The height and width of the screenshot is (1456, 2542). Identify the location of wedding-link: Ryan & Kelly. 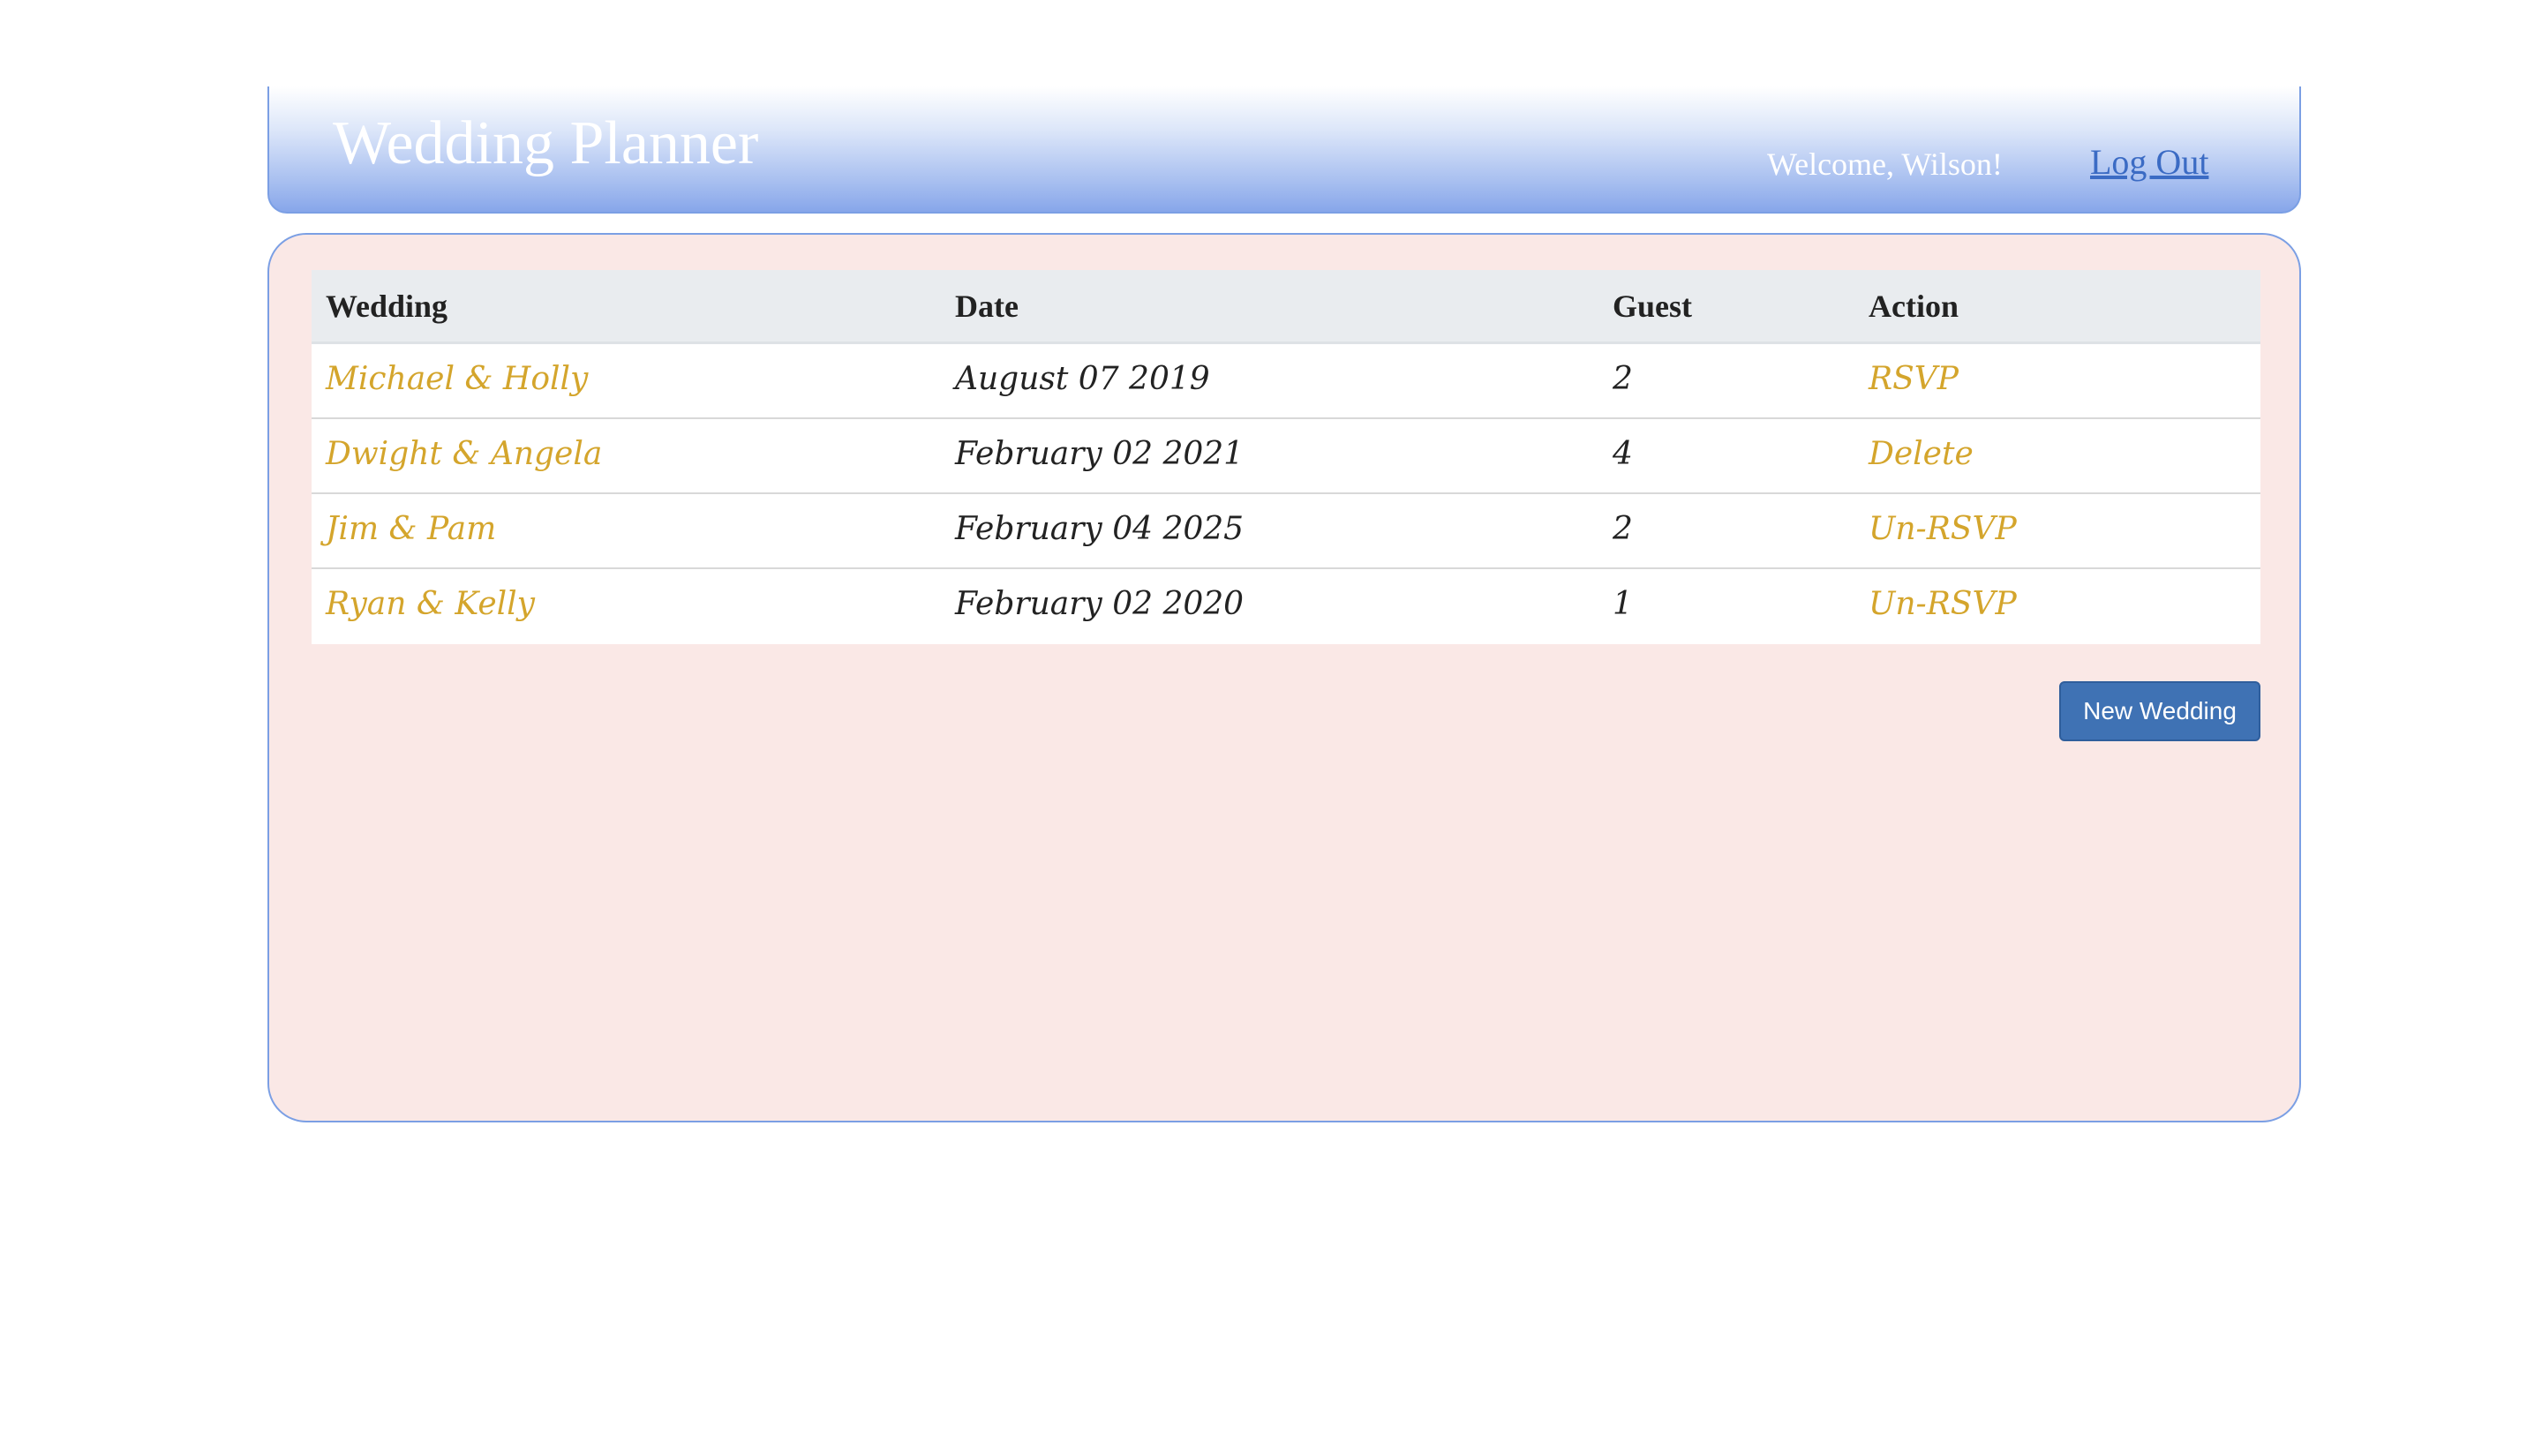
(430, 604).